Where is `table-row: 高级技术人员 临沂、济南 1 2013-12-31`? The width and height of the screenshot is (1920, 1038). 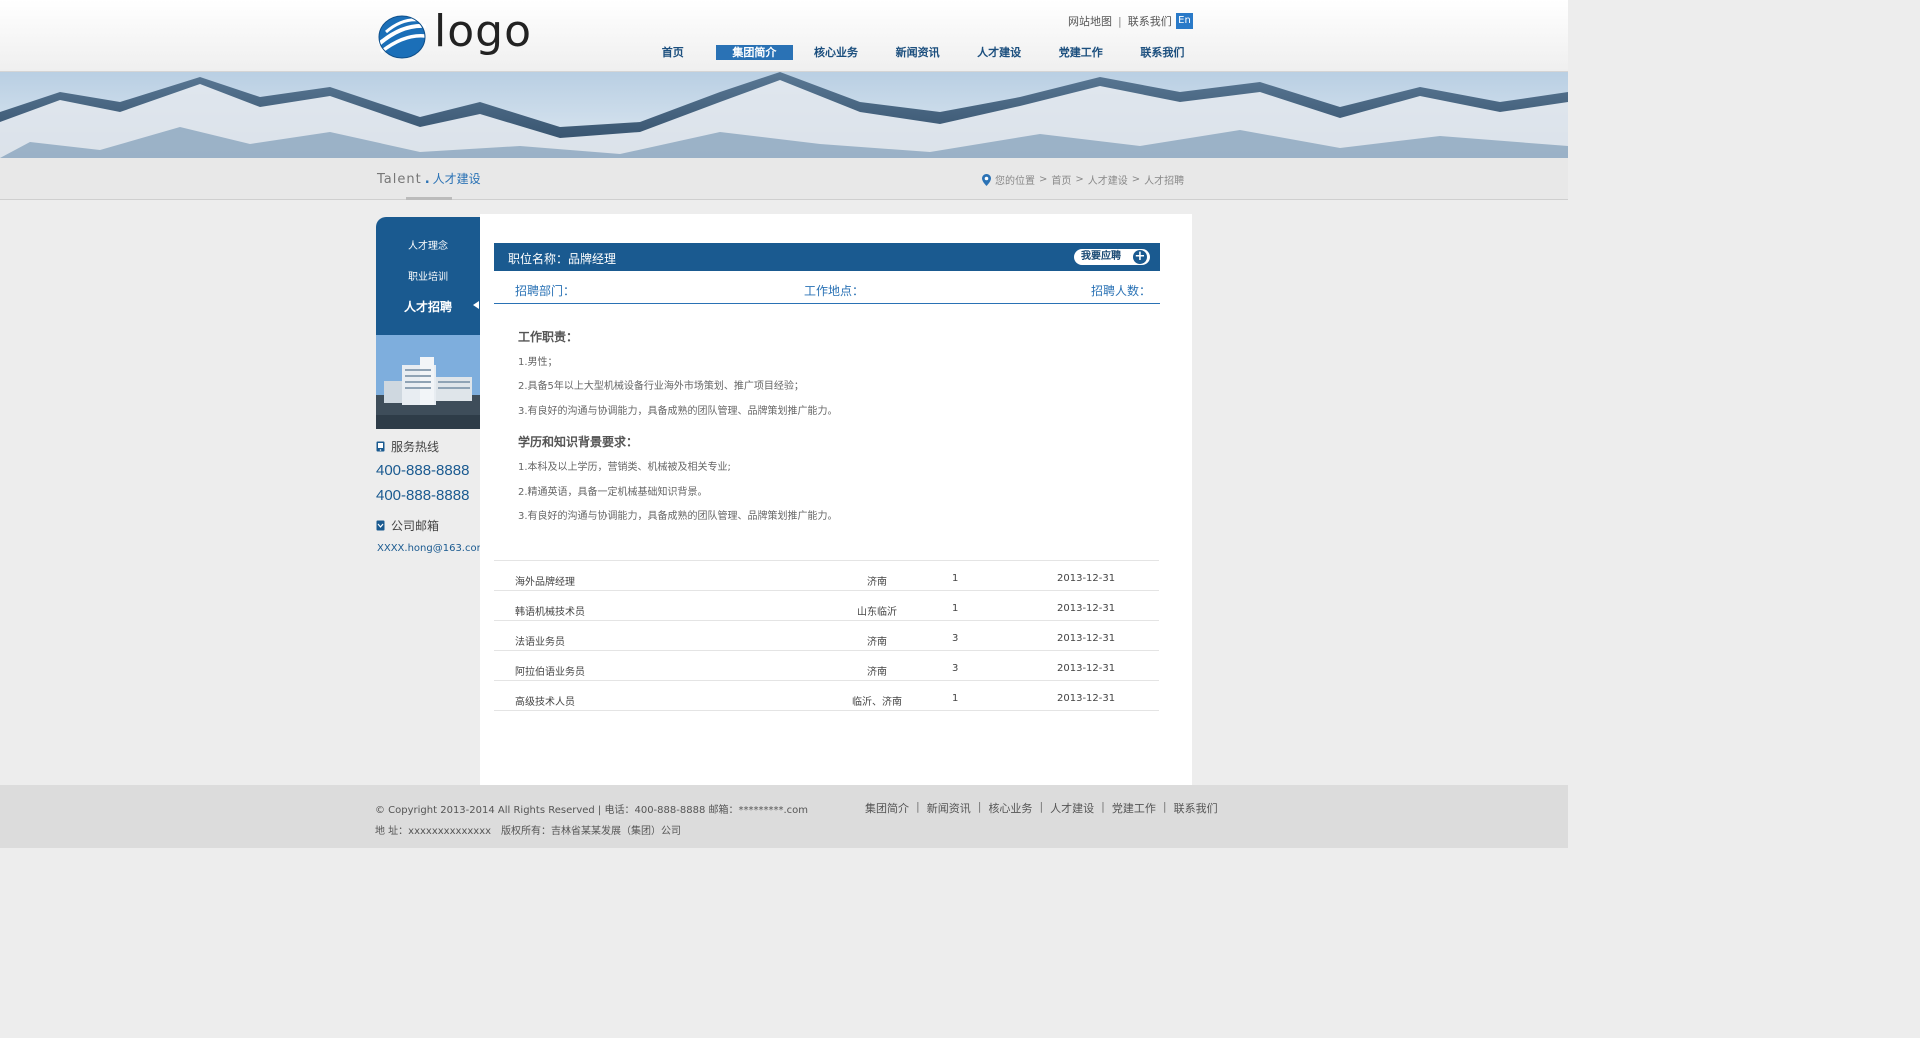
table-row: 高级技术人员 临沂、济南 1 2013-12-31 is located at coordinates (826, 696).